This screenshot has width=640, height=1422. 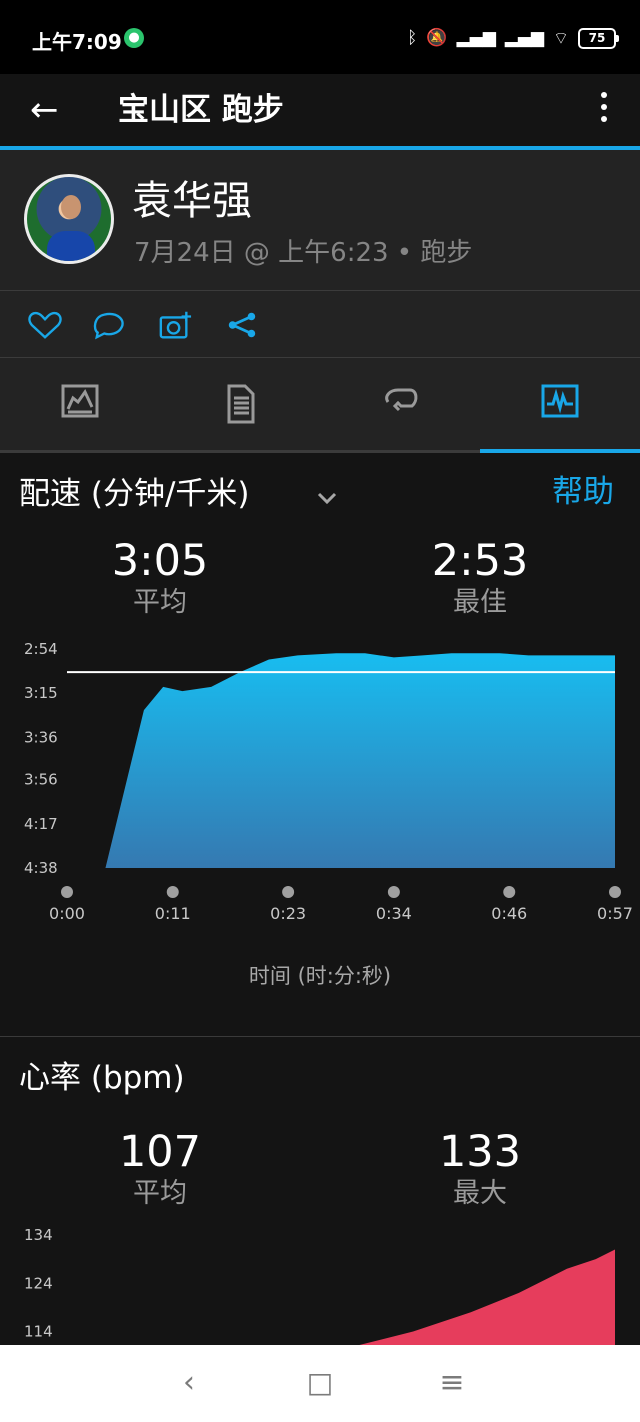 I want to click on more-vertical-icon, so click(x=604, y=111).